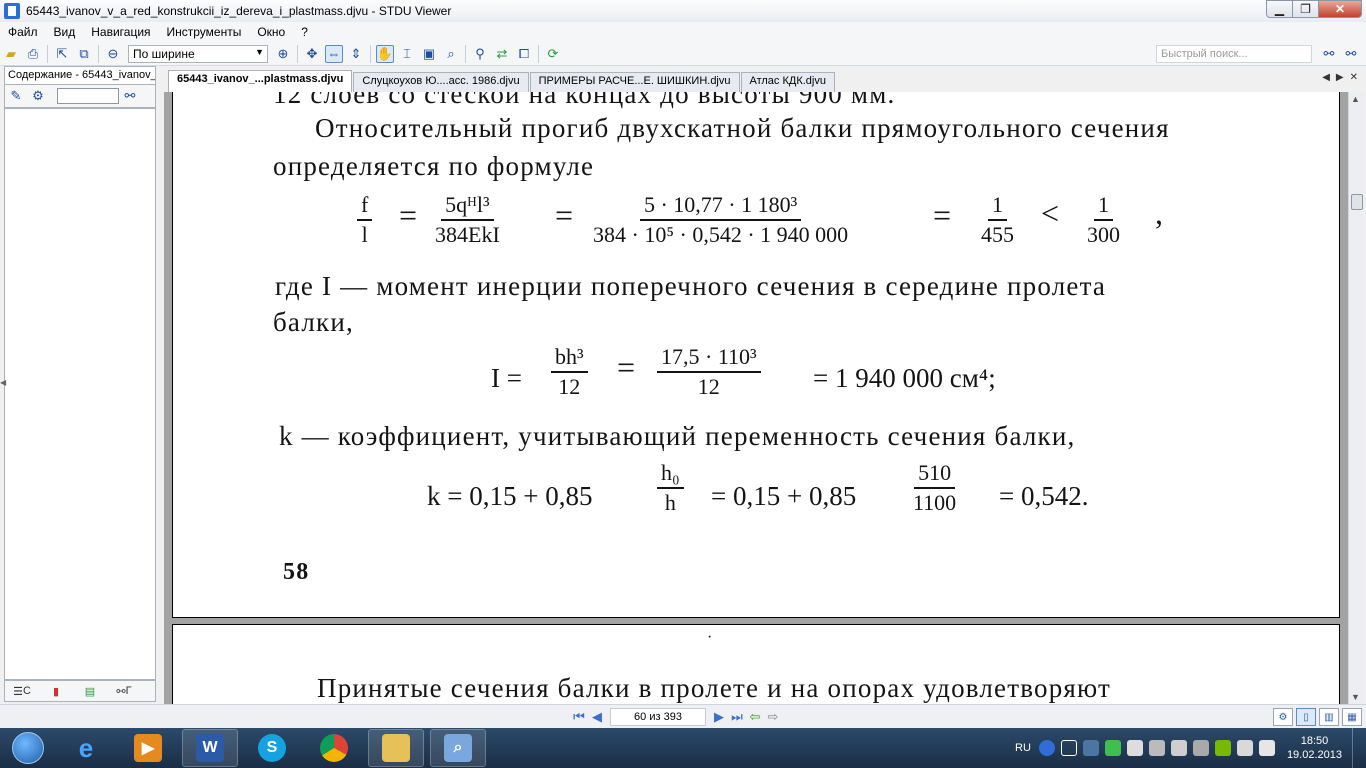 Image resolution: width=1366 pixels, height=768 pixels. Describe the element at coordinates (90, 691) in the screenshot. I see `thumbnails-panel-tab: ▤` at that location.